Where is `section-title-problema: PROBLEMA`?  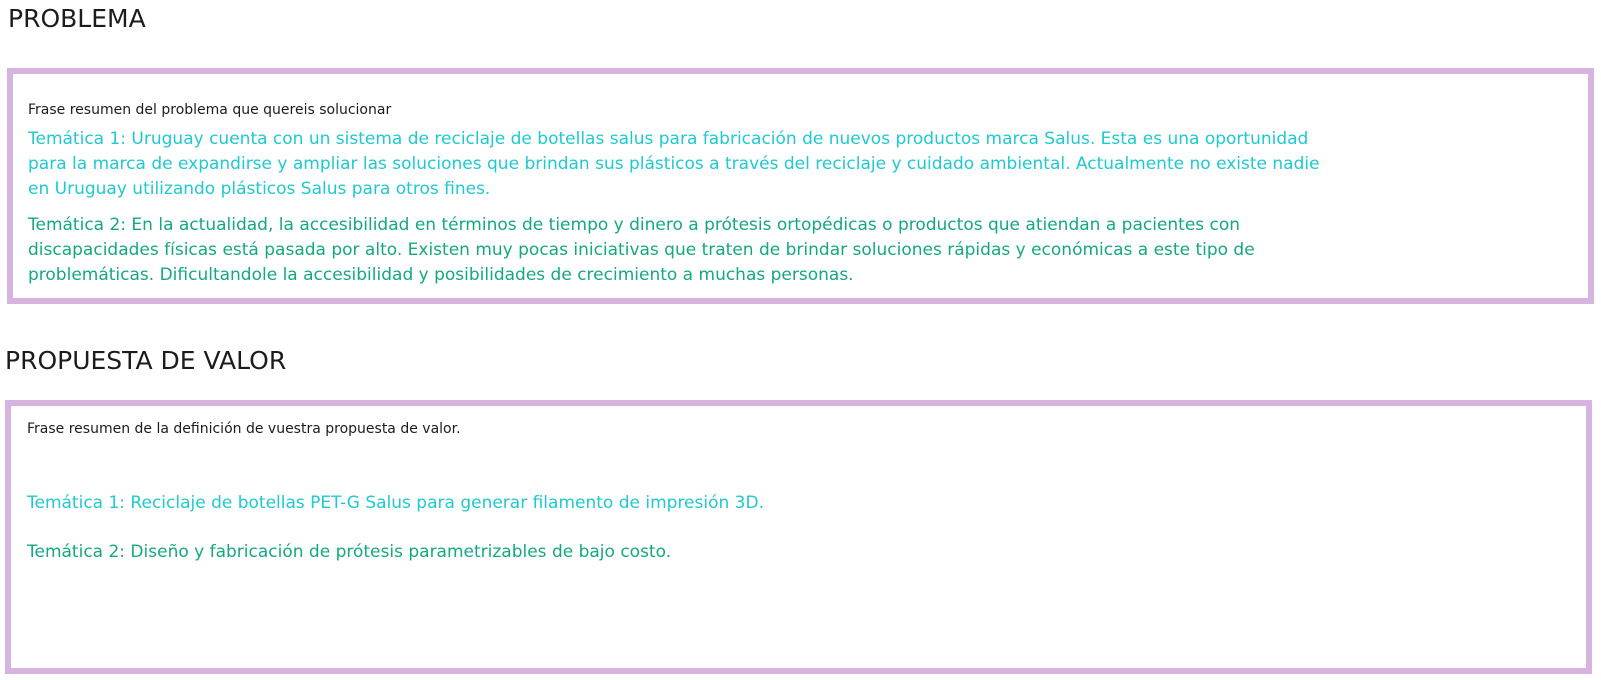 section-title-problema: PROBLEMA is located at coordinates (77, 18).